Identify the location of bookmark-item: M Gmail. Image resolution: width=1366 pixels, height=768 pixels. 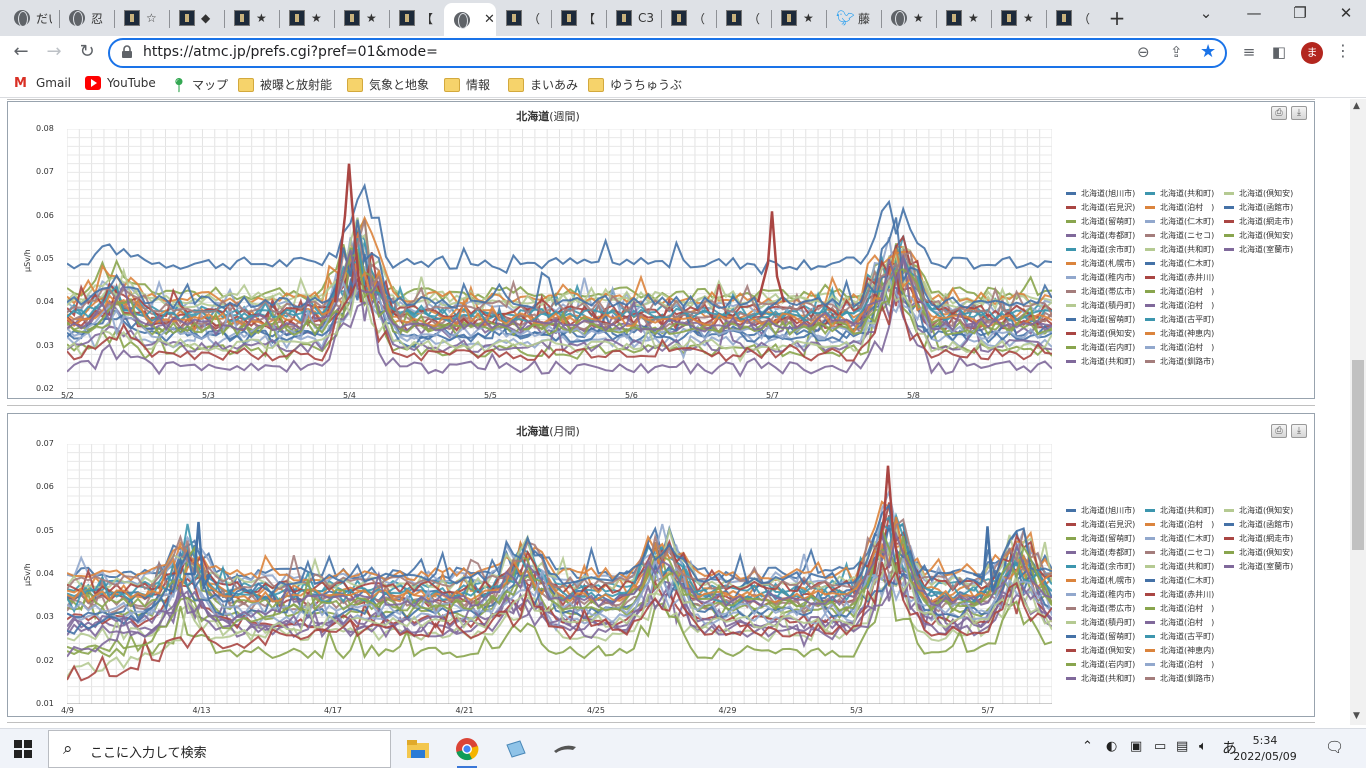
(42, 83).